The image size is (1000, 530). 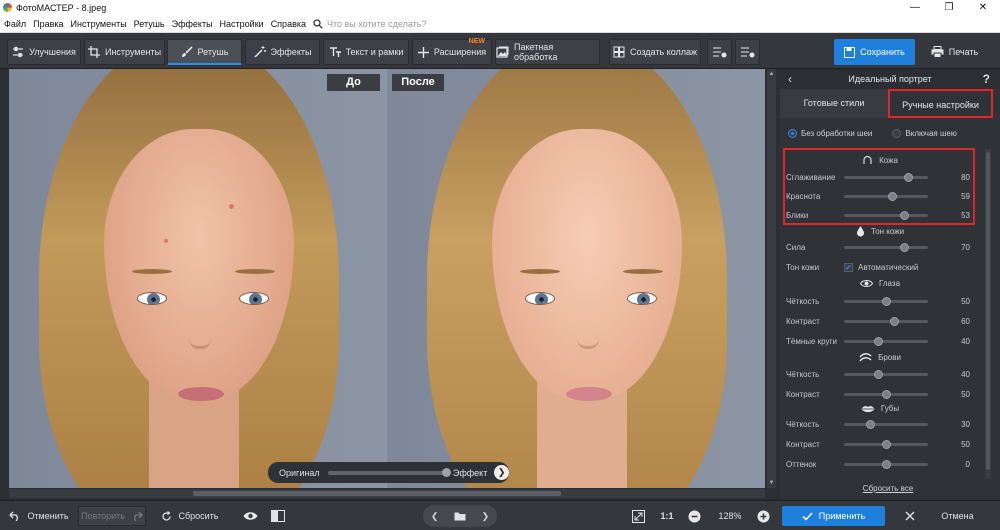 What do you see at coordinates (890, 79) in the screenshot?
I see `panel-title: Идеальный портрет` at bounding box center [890, 79].